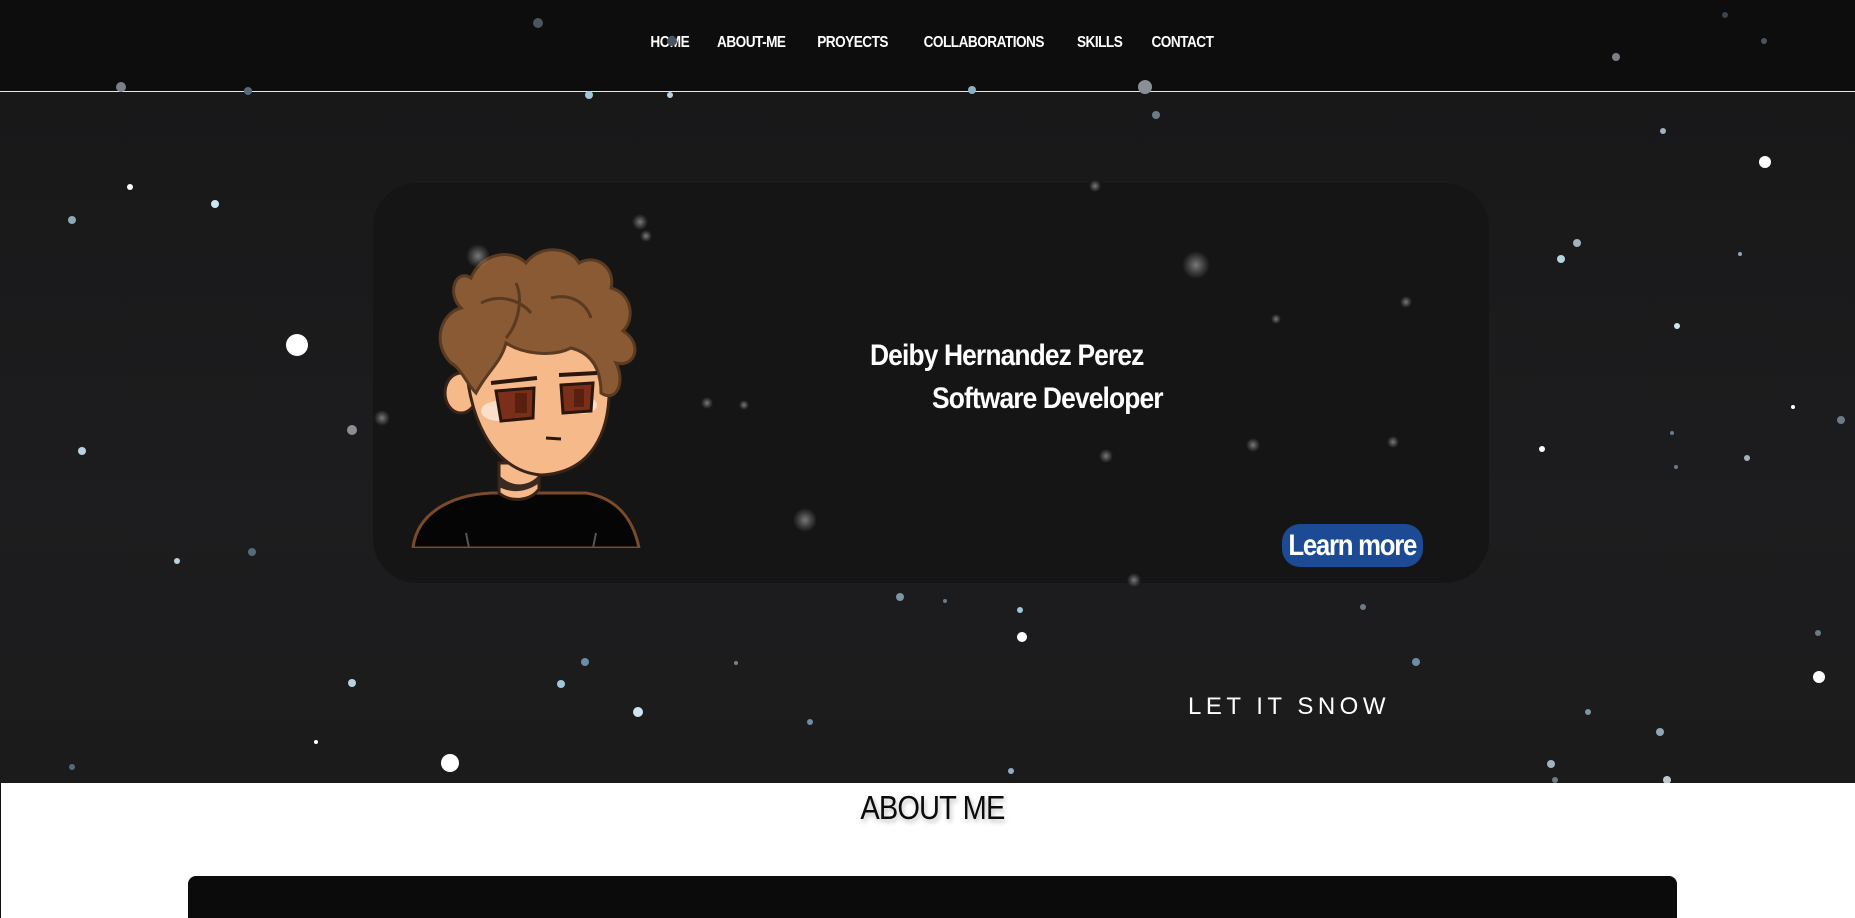 The width and height of the screenshot is (1855, 918). What do you see at coordinates (1182, 43) in the screenshot?
I see `nav-link-contact: CONTACT` at bounding box center [1182, 43].